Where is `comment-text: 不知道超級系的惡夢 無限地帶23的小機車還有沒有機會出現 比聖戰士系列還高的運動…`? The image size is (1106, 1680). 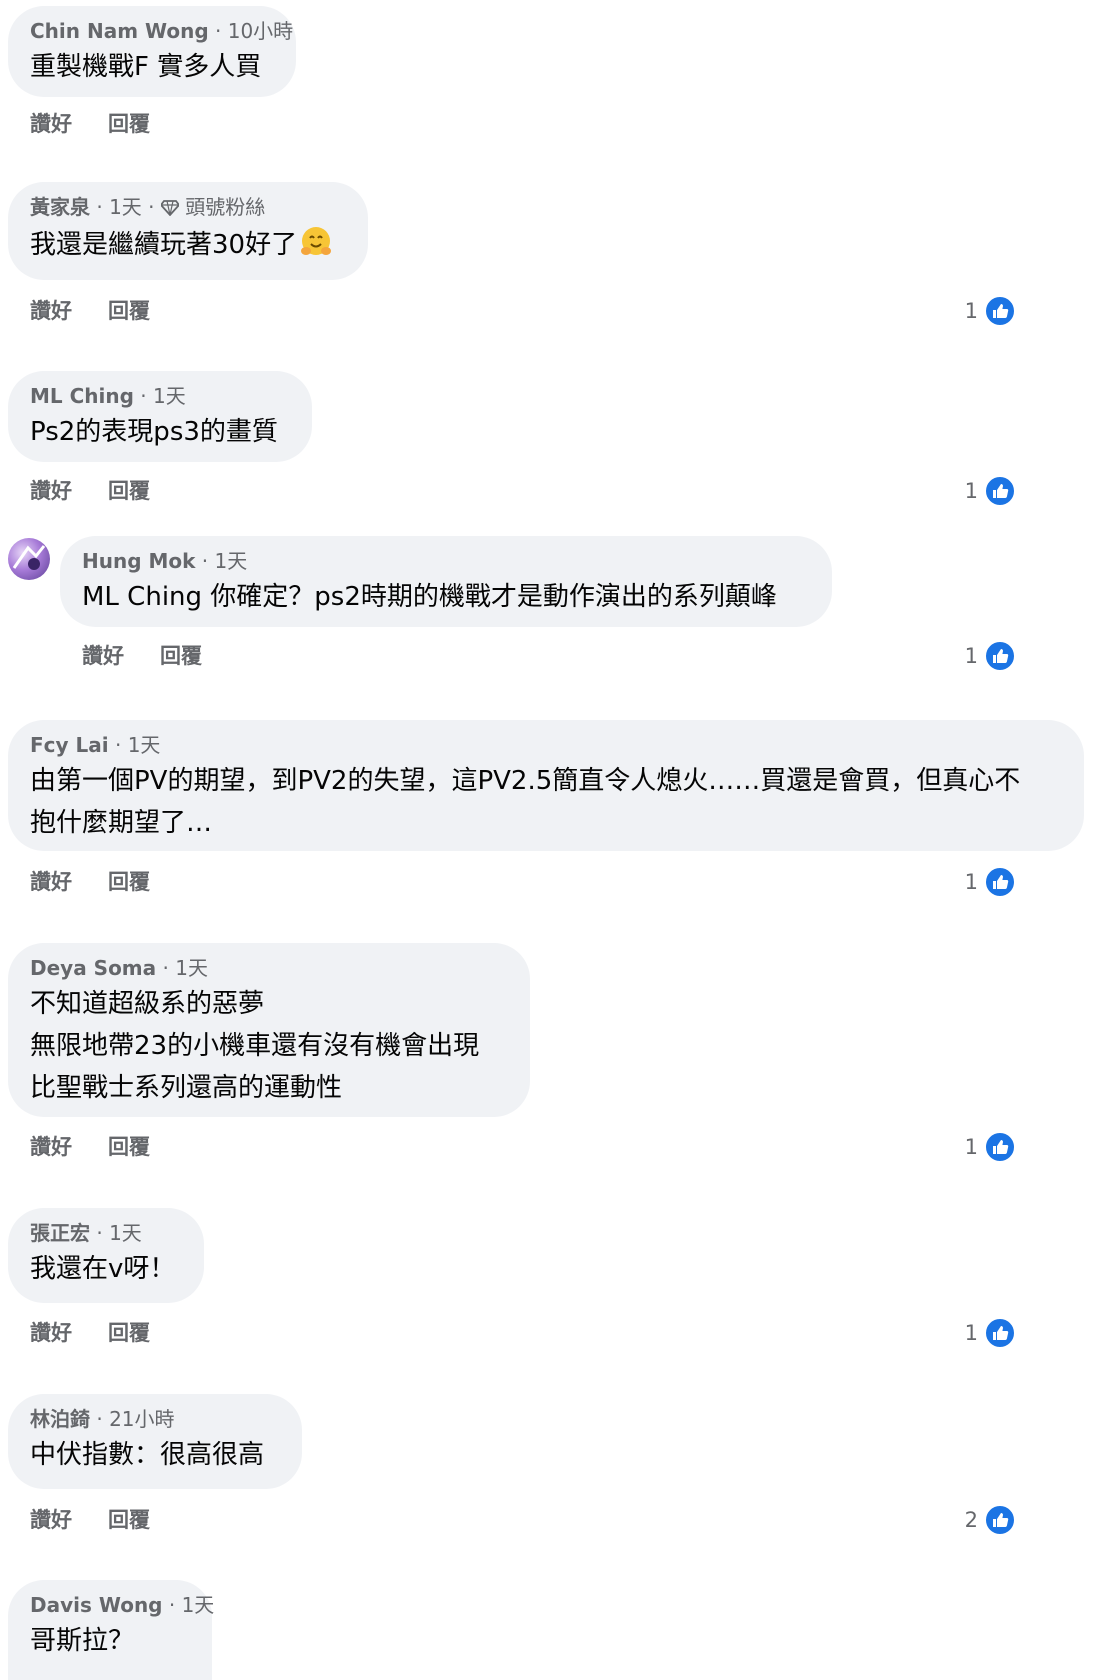 comment-text: 不知道超級系的惡夢 無限地帶23的小機車還有沒有機會出現 比聖戰士系列還高的運動… is located at coordinates (269, 1046).